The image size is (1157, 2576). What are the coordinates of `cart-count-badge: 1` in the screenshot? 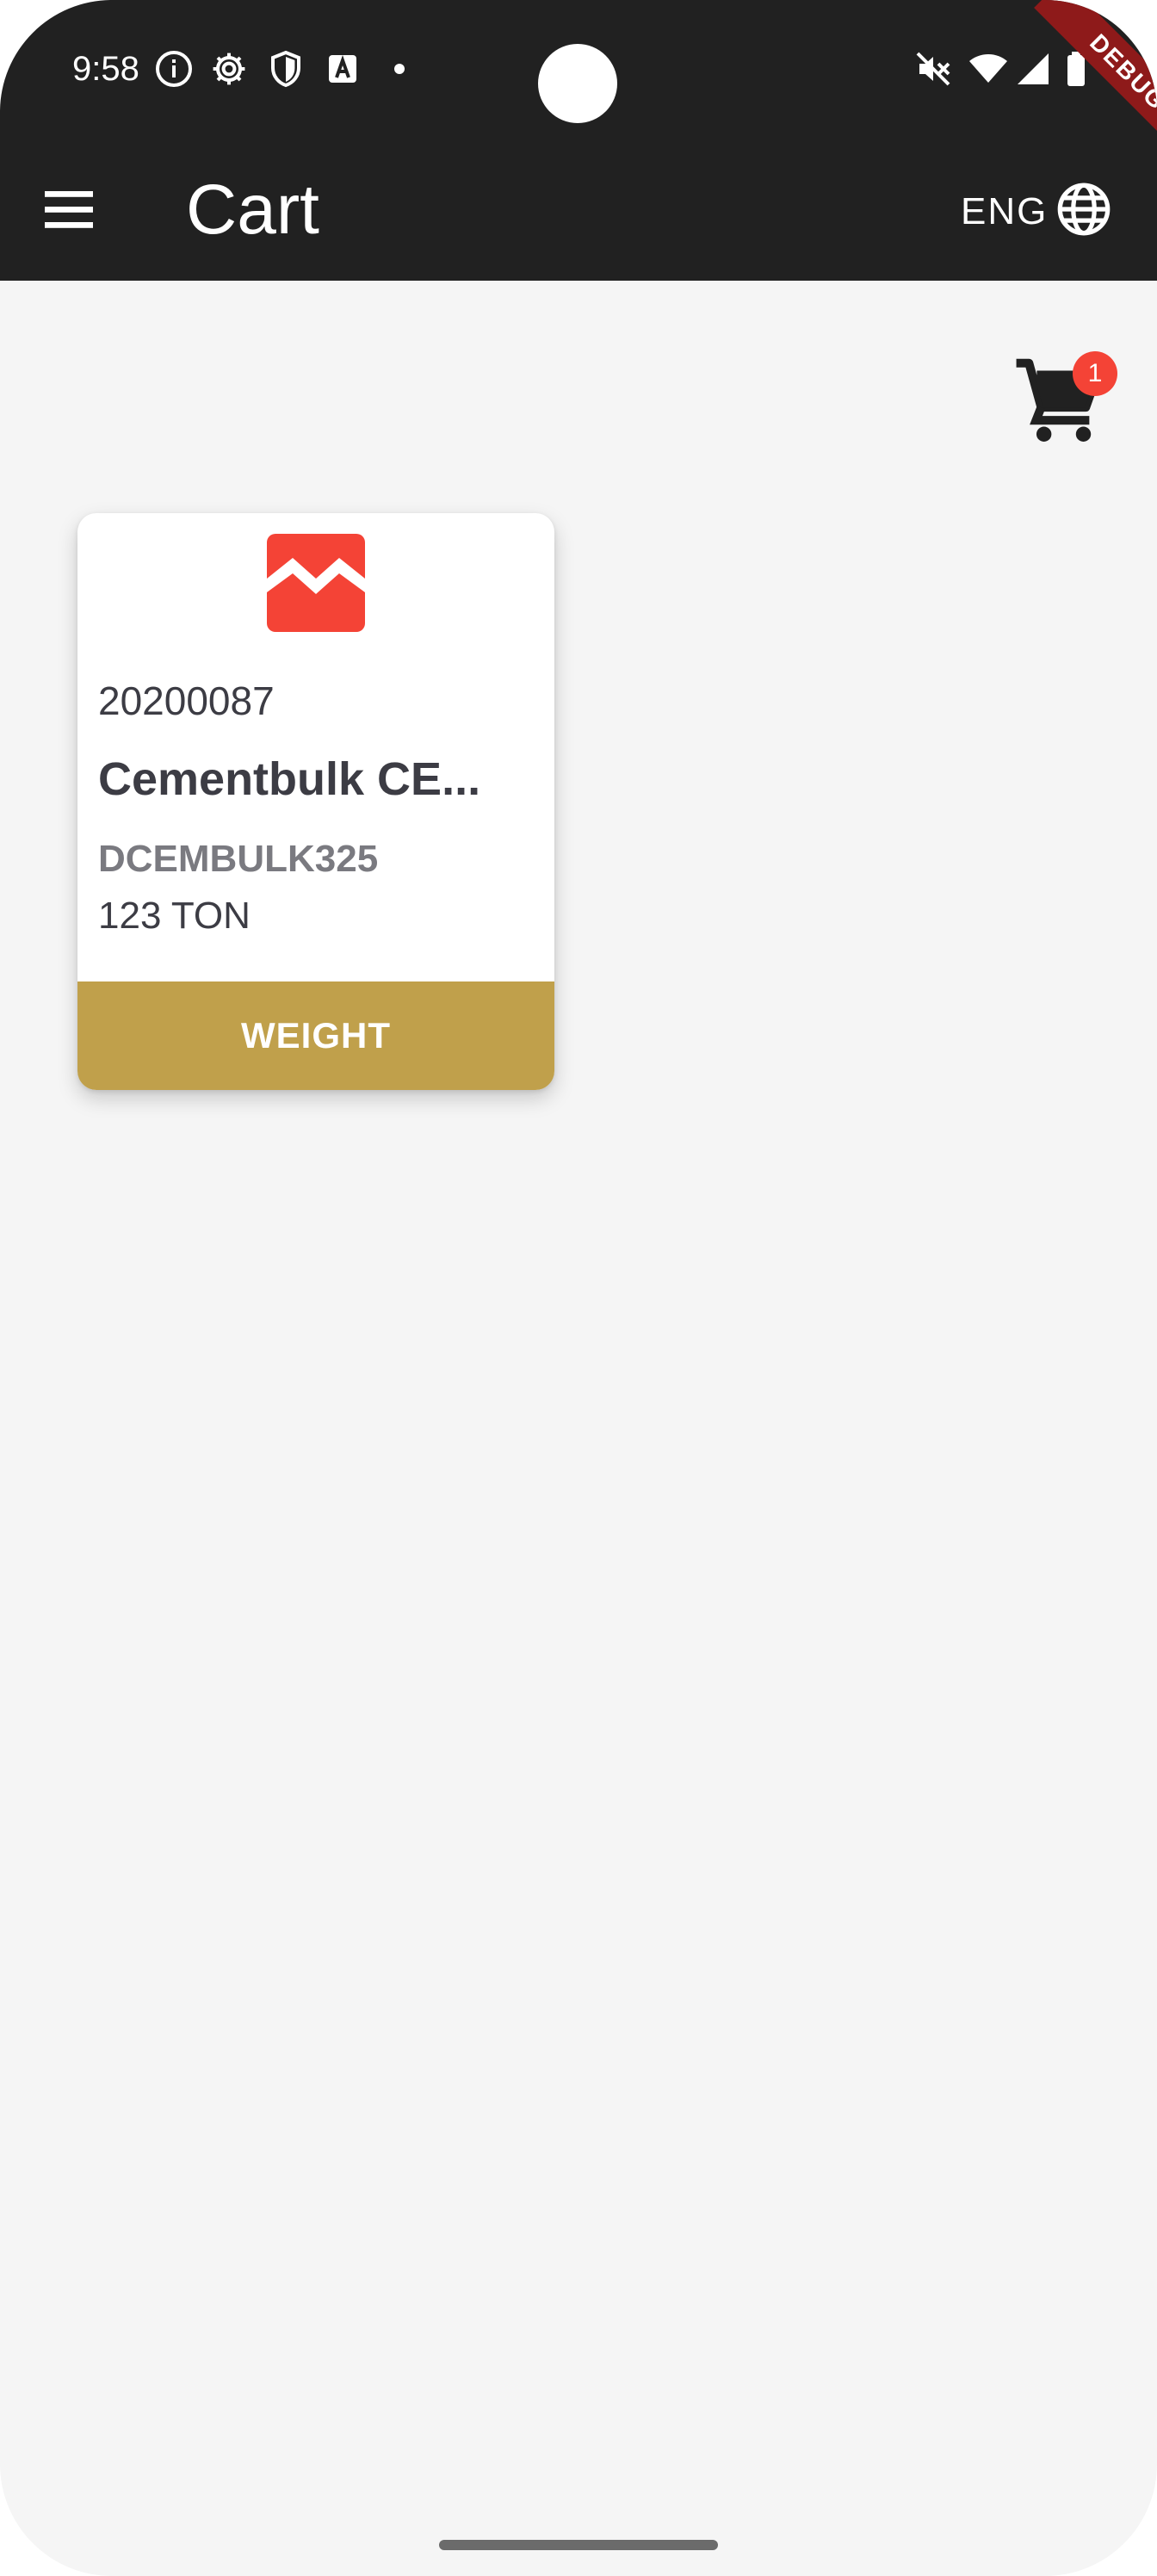 It's located at (1095, 373).